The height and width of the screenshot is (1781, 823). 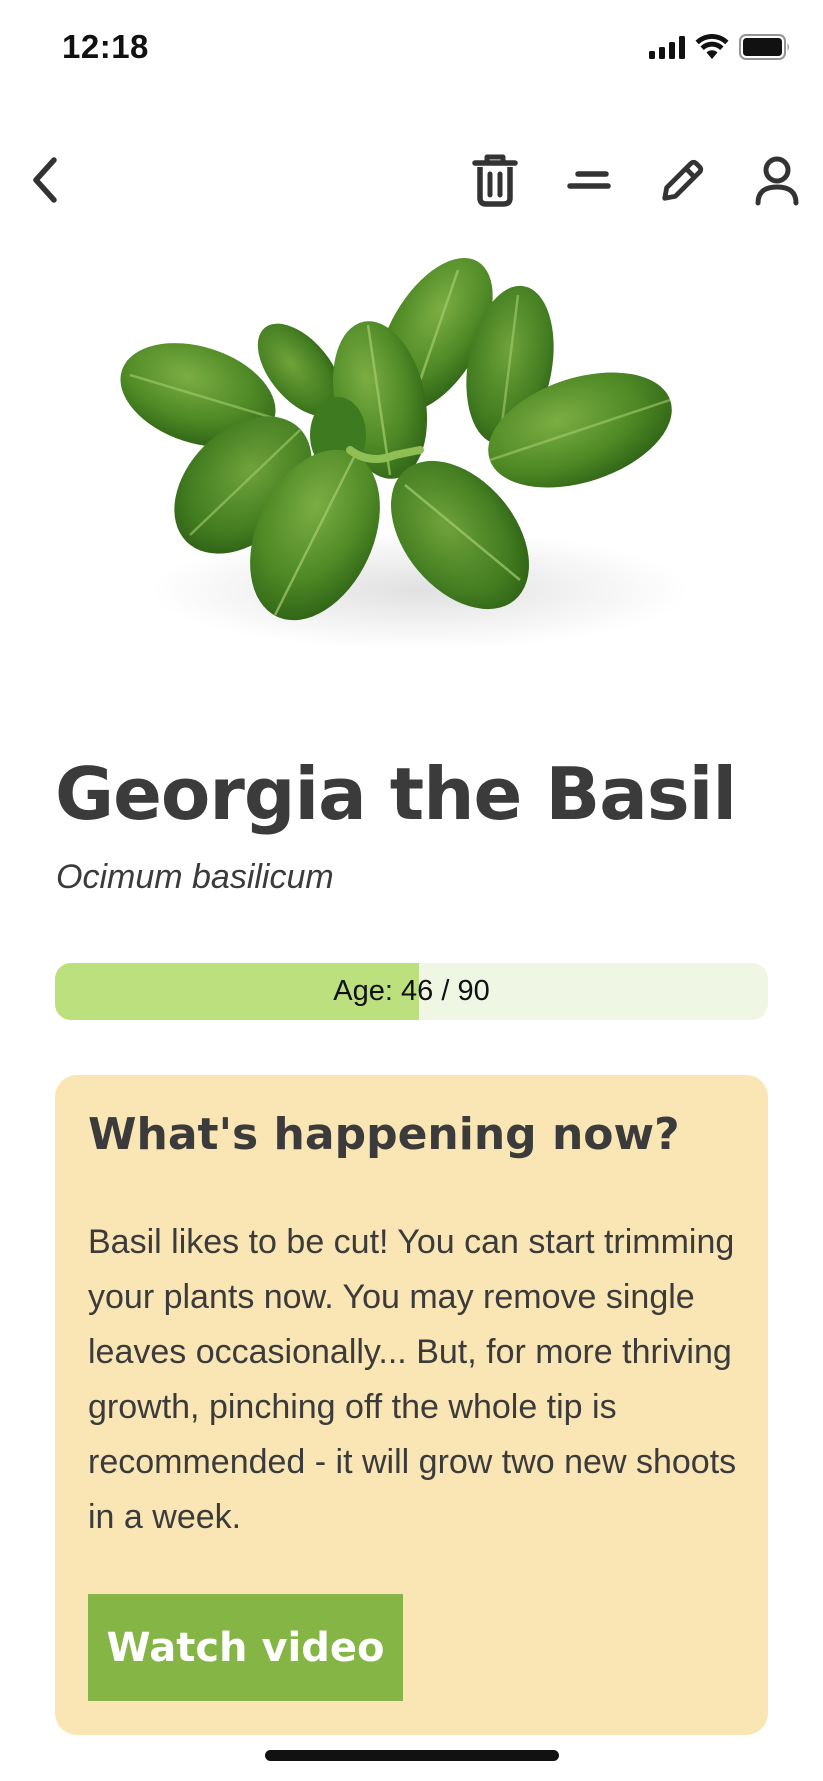 I want to click on battery-icon, so click(x=765, y=47).